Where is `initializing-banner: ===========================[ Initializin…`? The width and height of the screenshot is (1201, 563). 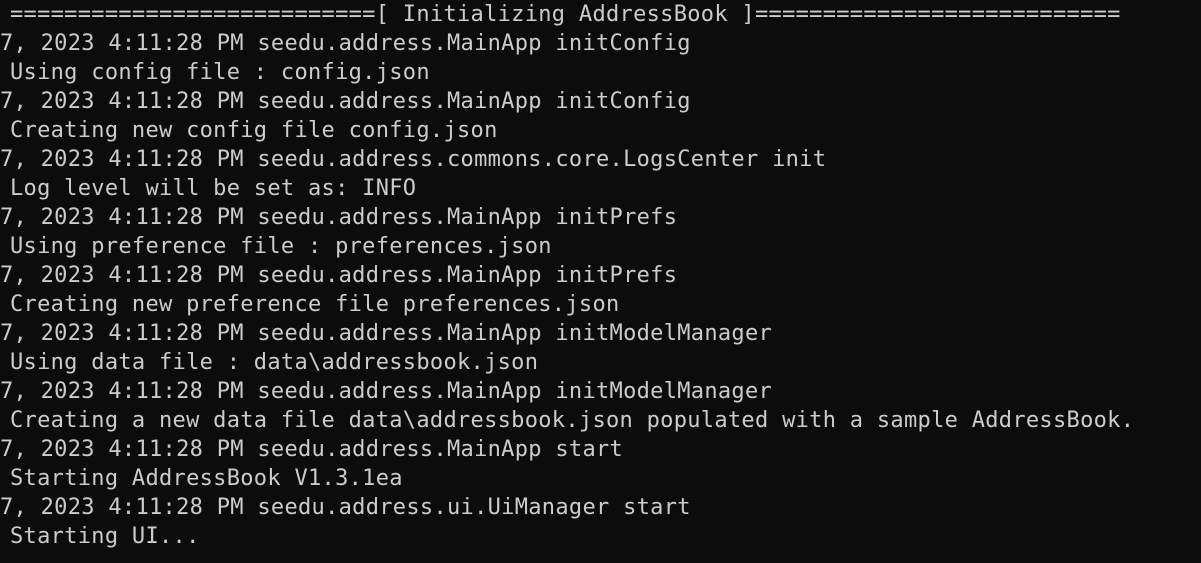 initializing-banner: ===========================[ Initializin… is located at coordinates (565, 14).